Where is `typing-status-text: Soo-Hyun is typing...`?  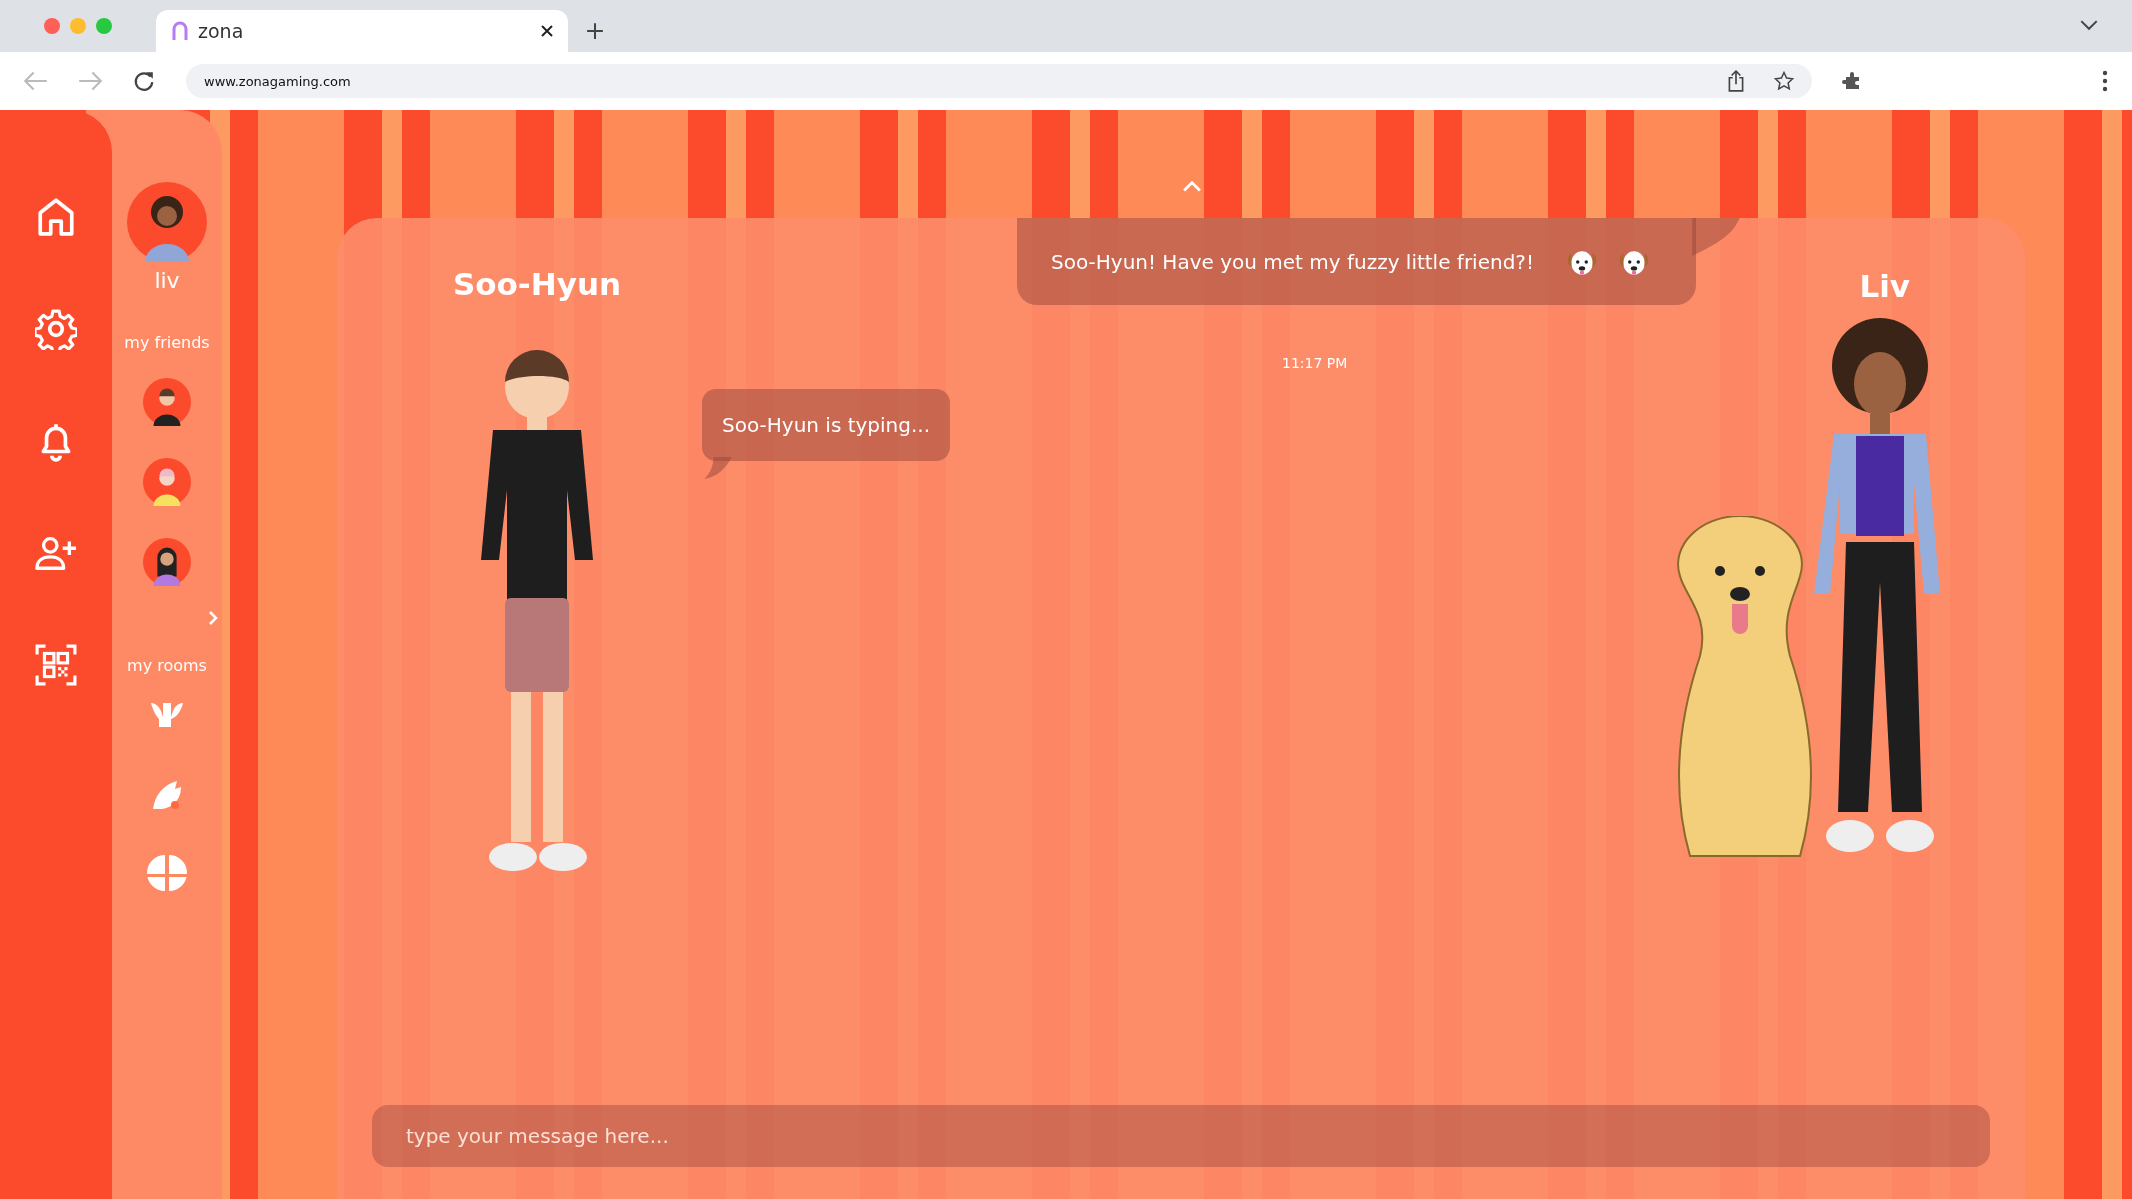 typing-status-text: Soo-Hyun is typing... is located at coordinates (826, 425).